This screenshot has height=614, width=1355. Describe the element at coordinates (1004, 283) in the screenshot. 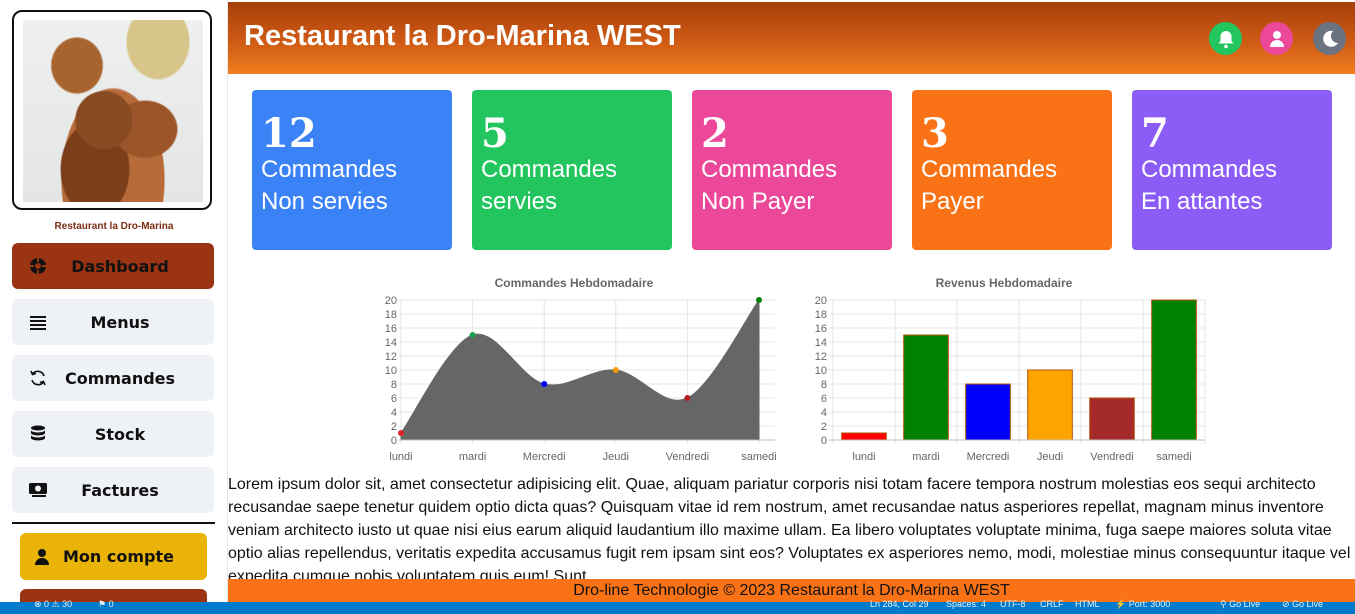

I see `chart-title: Revenus Hebdomadaire` at that location.